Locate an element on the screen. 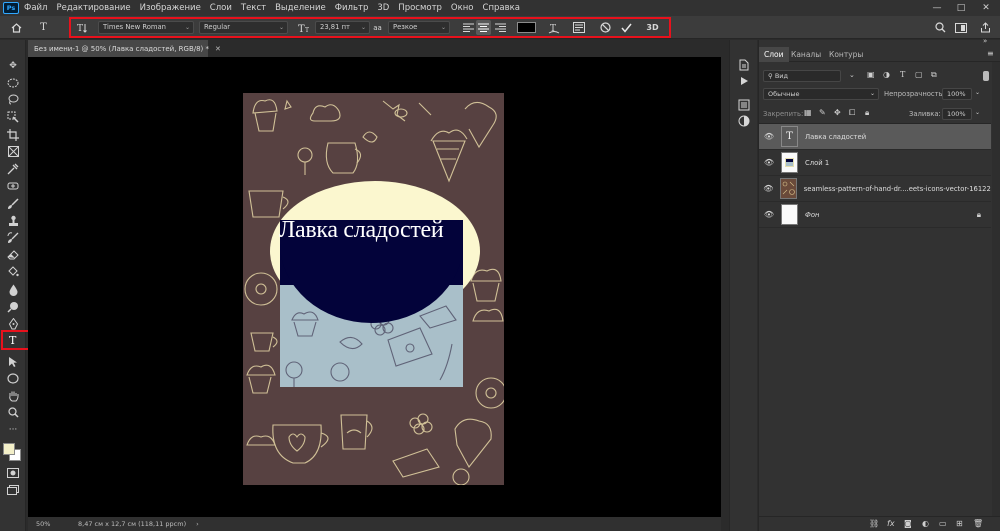 The height and width of the screenshot is (531, 1000). hand-tool-icon is located at coordinates (13, 395).